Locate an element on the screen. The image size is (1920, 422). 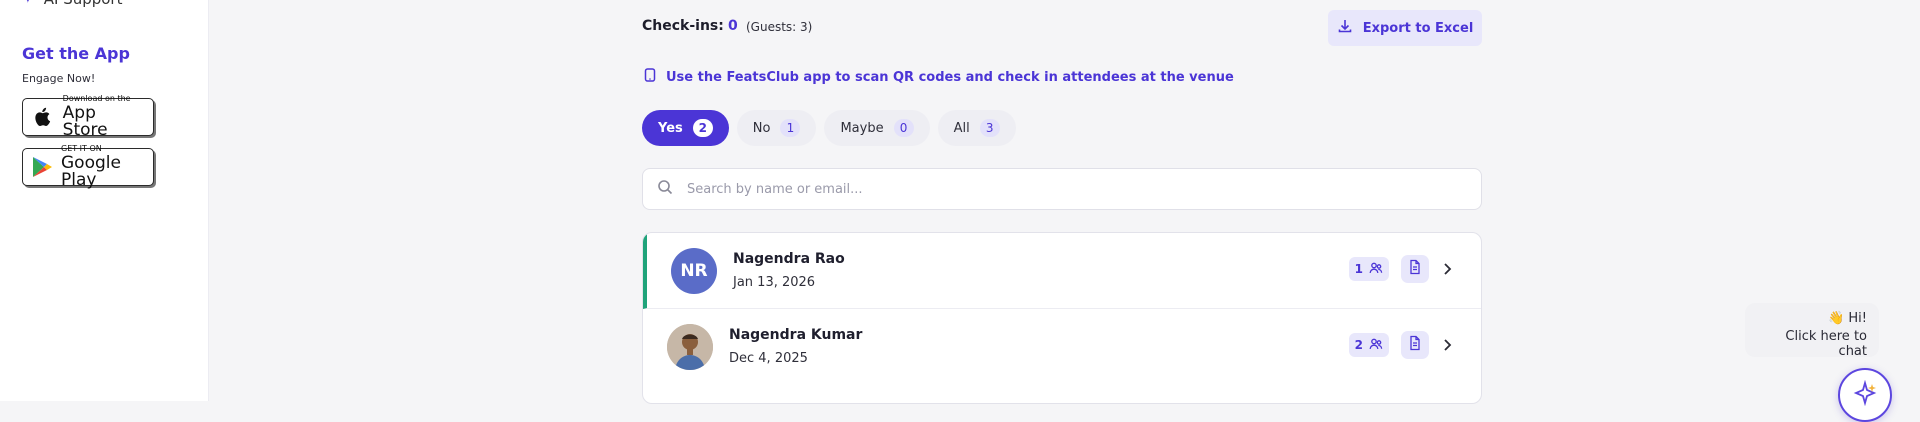
filter-yes: Yes 2 is located at coordinates (685, 128).